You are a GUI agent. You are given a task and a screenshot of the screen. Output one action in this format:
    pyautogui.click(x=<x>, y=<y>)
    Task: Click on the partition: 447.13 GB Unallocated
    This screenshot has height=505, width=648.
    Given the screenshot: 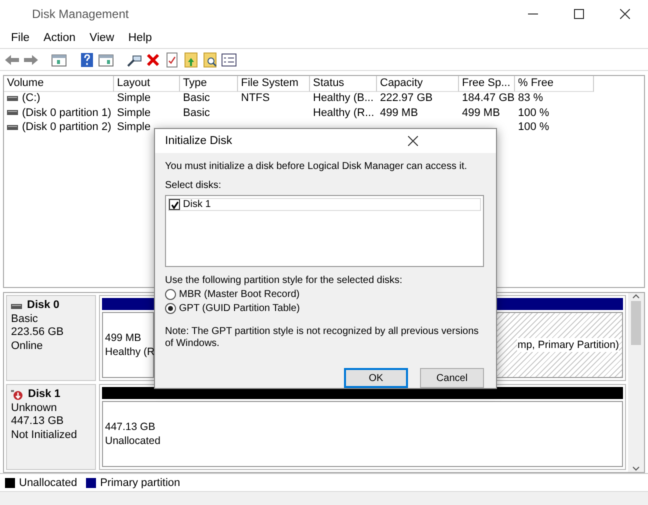 What is the action you would take?
    pyautogui.click(x=362, y=427)
    